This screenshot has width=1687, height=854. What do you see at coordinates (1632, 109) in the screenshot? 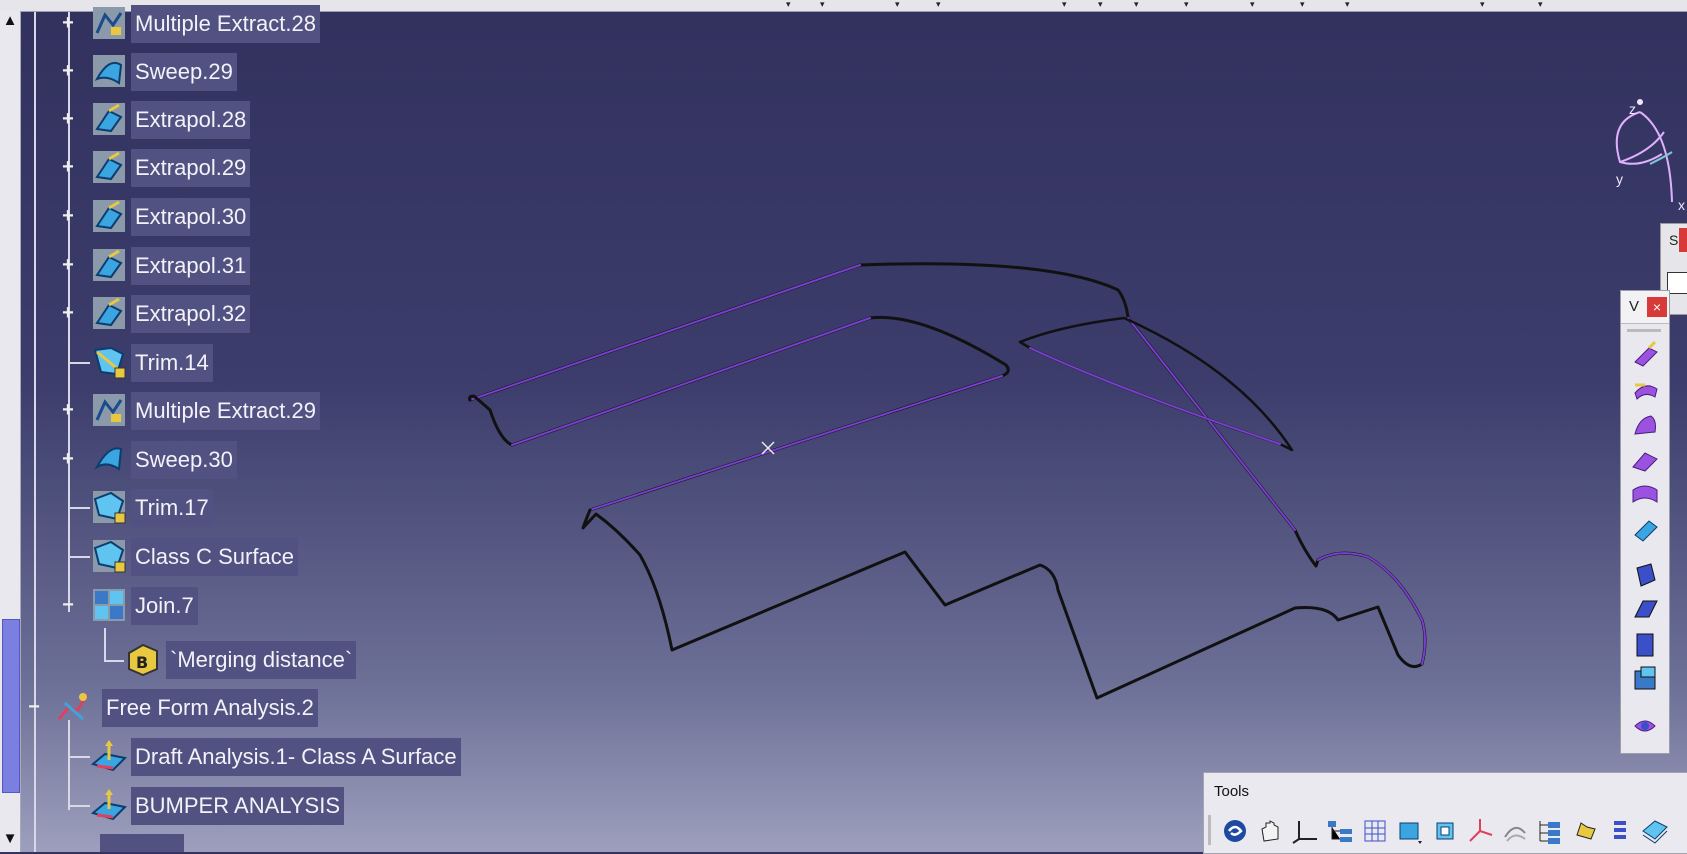
I see `compass-z-label: z` at bounding box center [1632, 109].